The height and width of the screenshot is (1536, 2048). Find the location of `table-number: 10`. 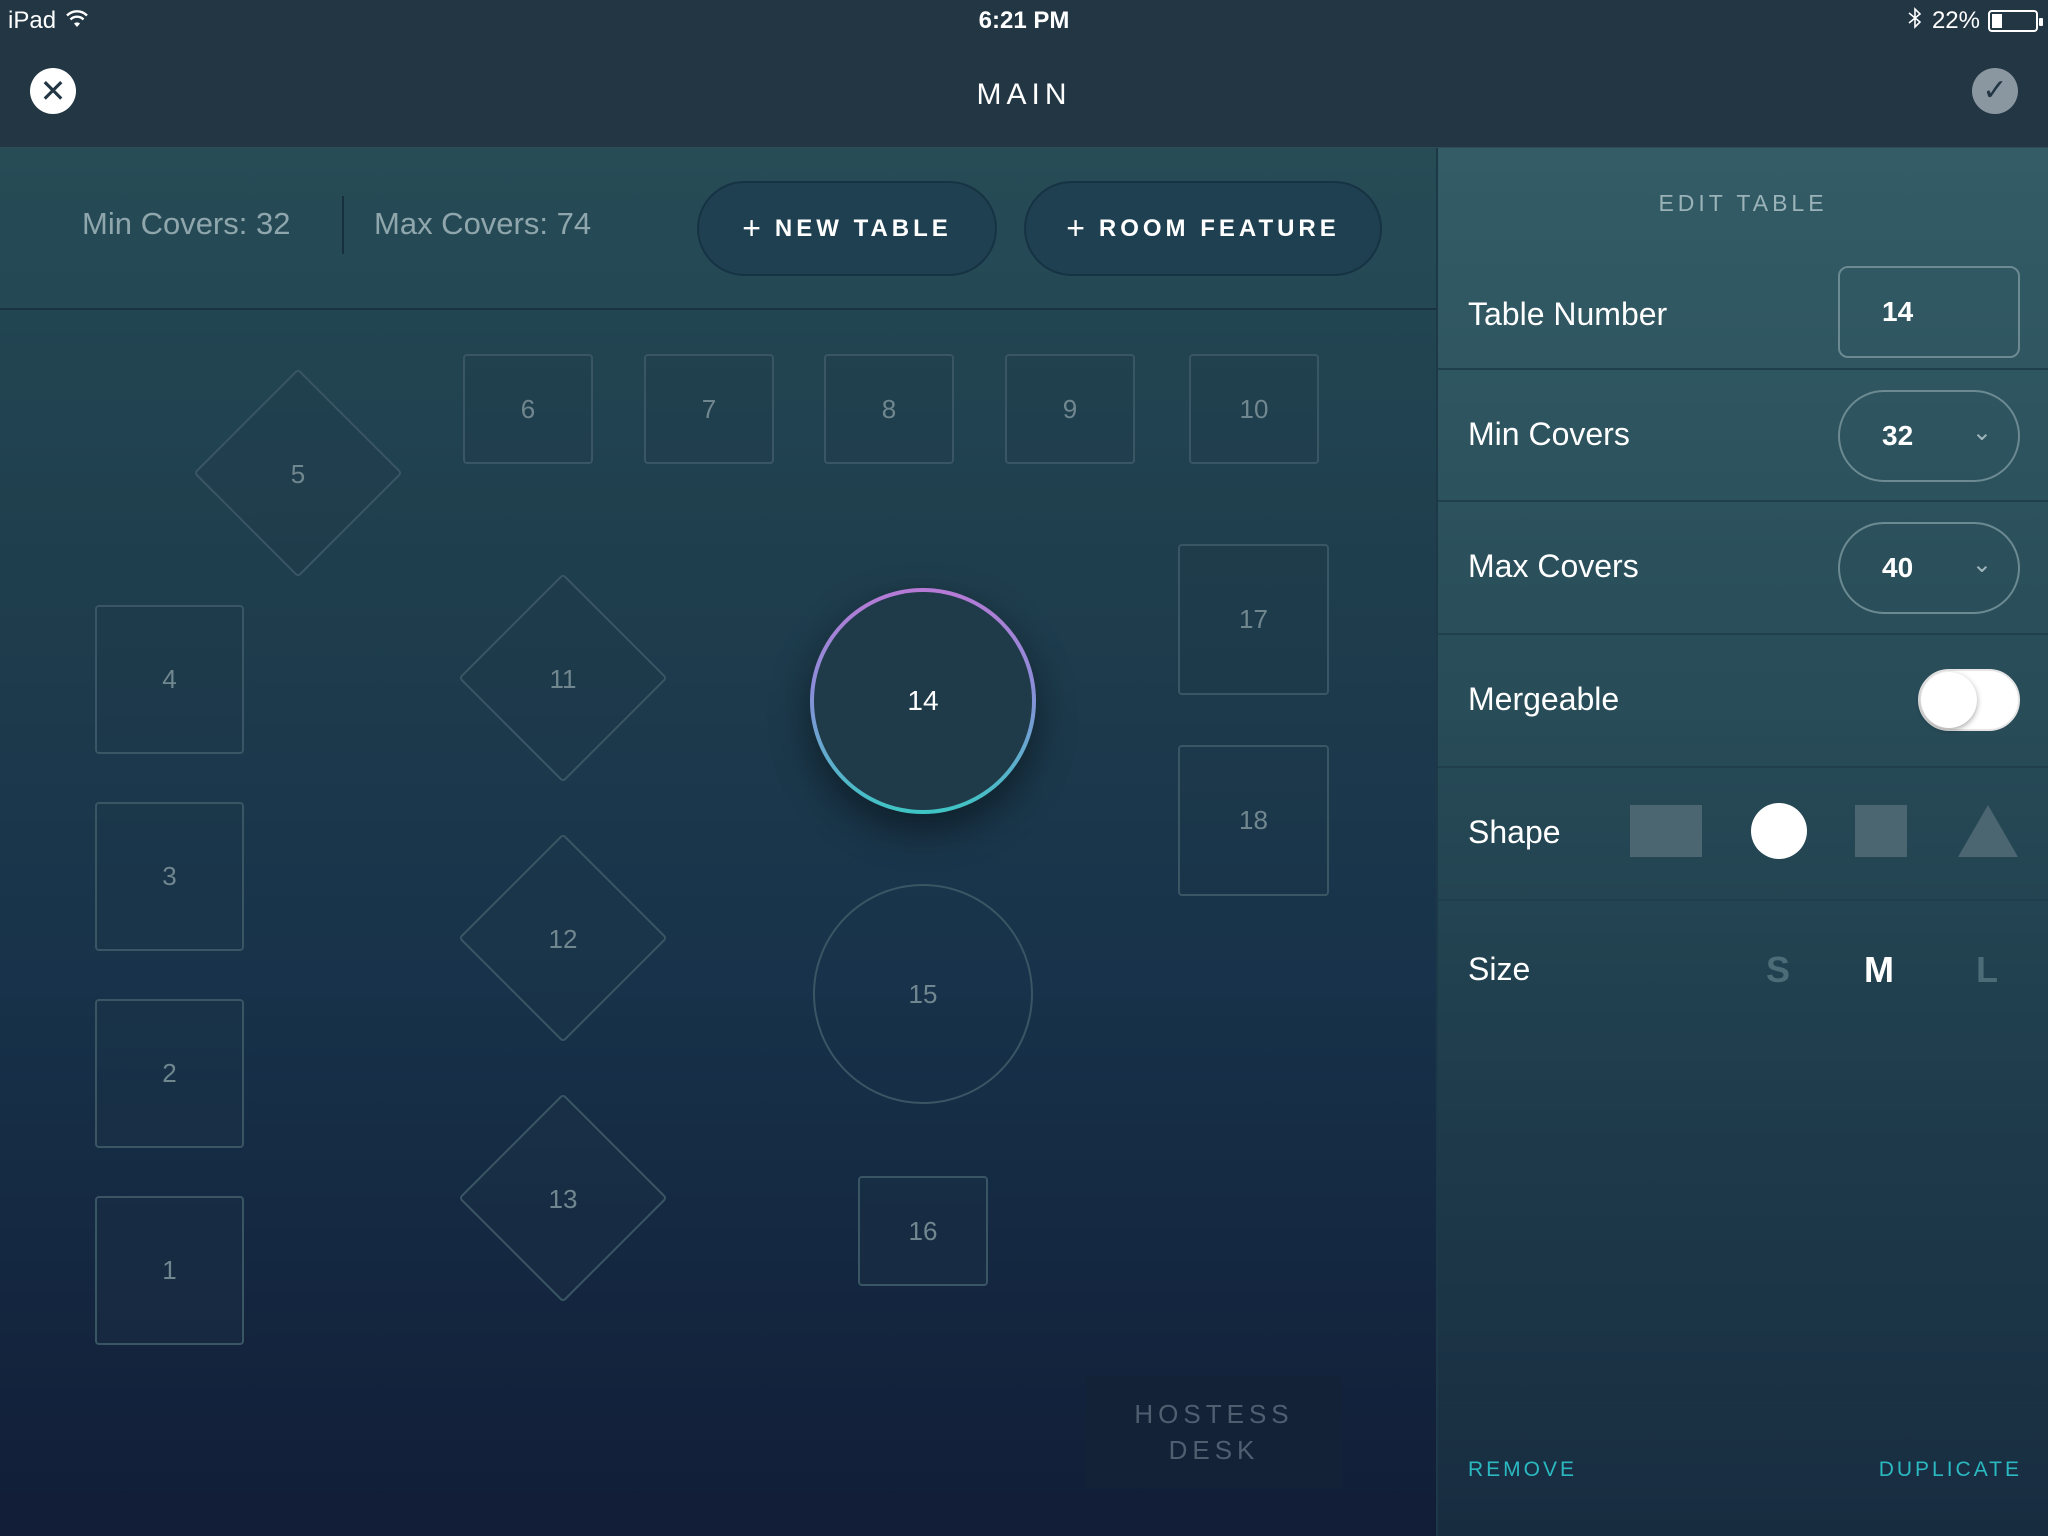

table-number: 10 is located at coordinates (1254, 408).